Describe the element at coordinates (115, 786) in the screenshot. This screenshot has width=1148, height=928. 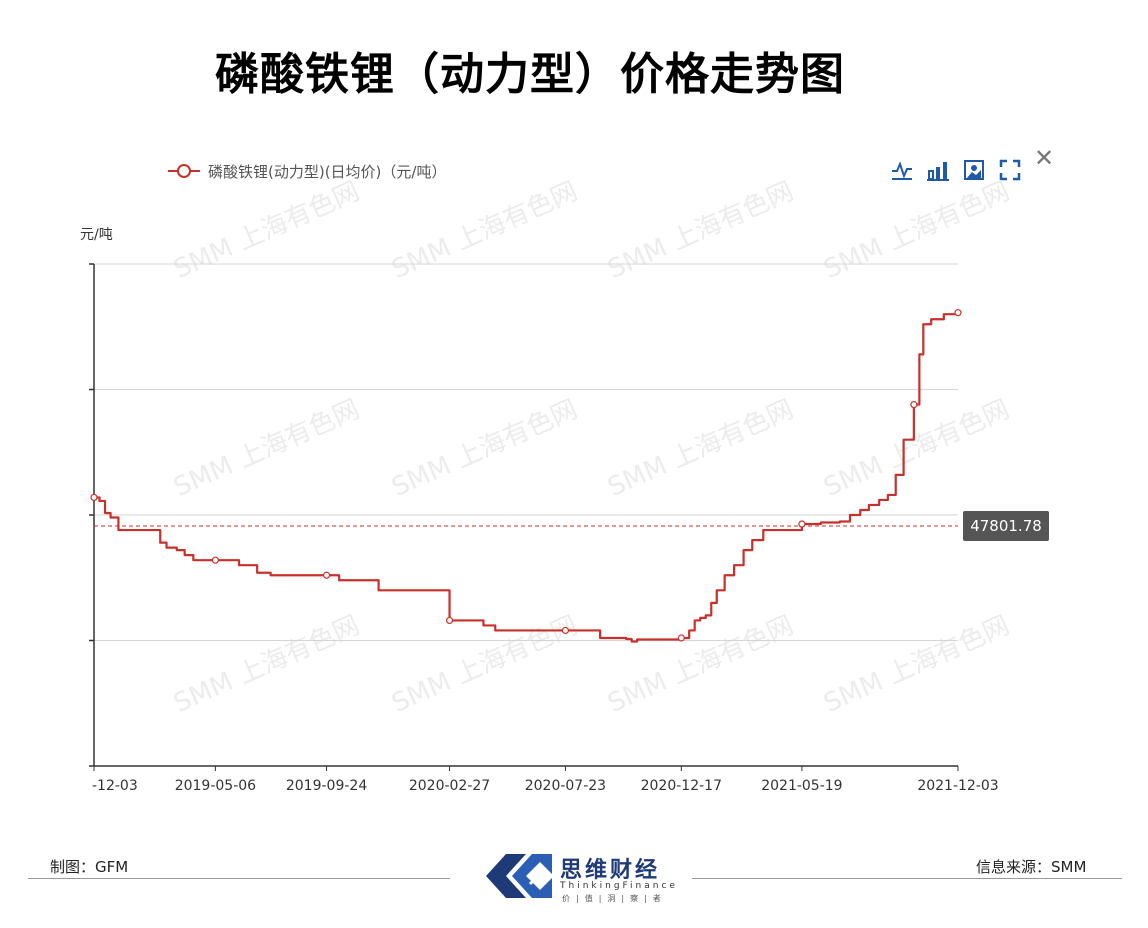
I see `x-tick-label: -12-03` at that location.